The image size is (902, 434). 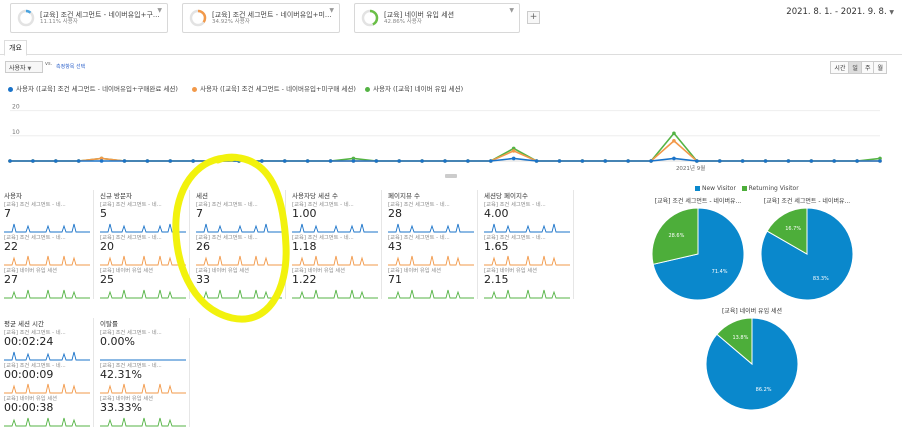 What do you see at coordinates (880, 67) in the screenshot?
I see `granularity-month-button: 월` at bounding box center [880, 67].